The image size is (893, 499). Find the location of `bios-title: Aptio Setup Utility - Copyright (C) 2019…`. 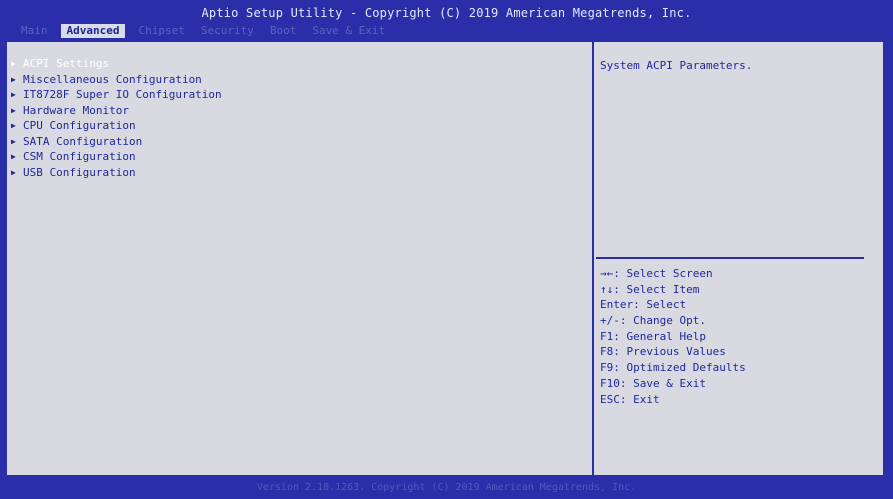

bios-title: Aptio Setup Utility - Copyright (C) 2019… is located at coordinates (446, 13).